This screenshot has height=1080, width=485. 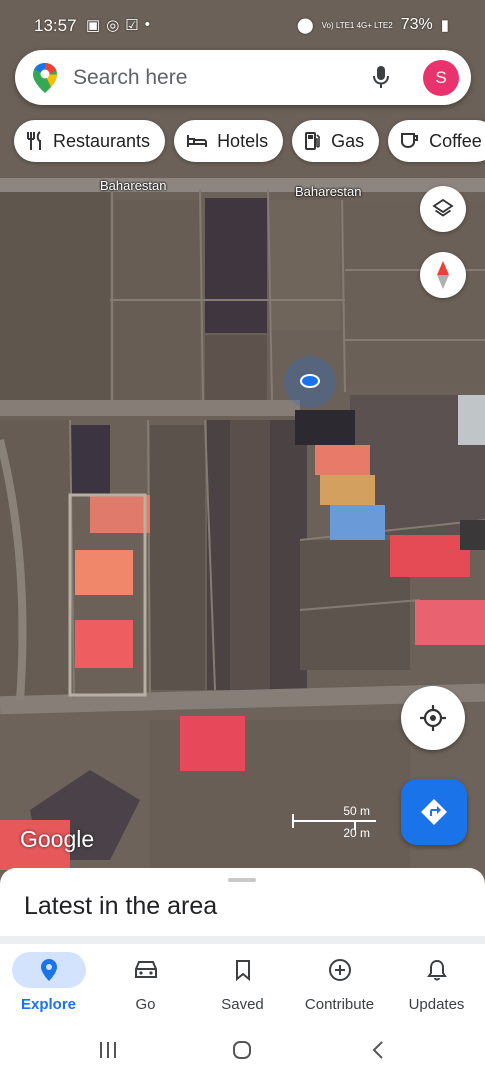 I want to click on chip-label: Restaurants, so click(x=102, y=140).